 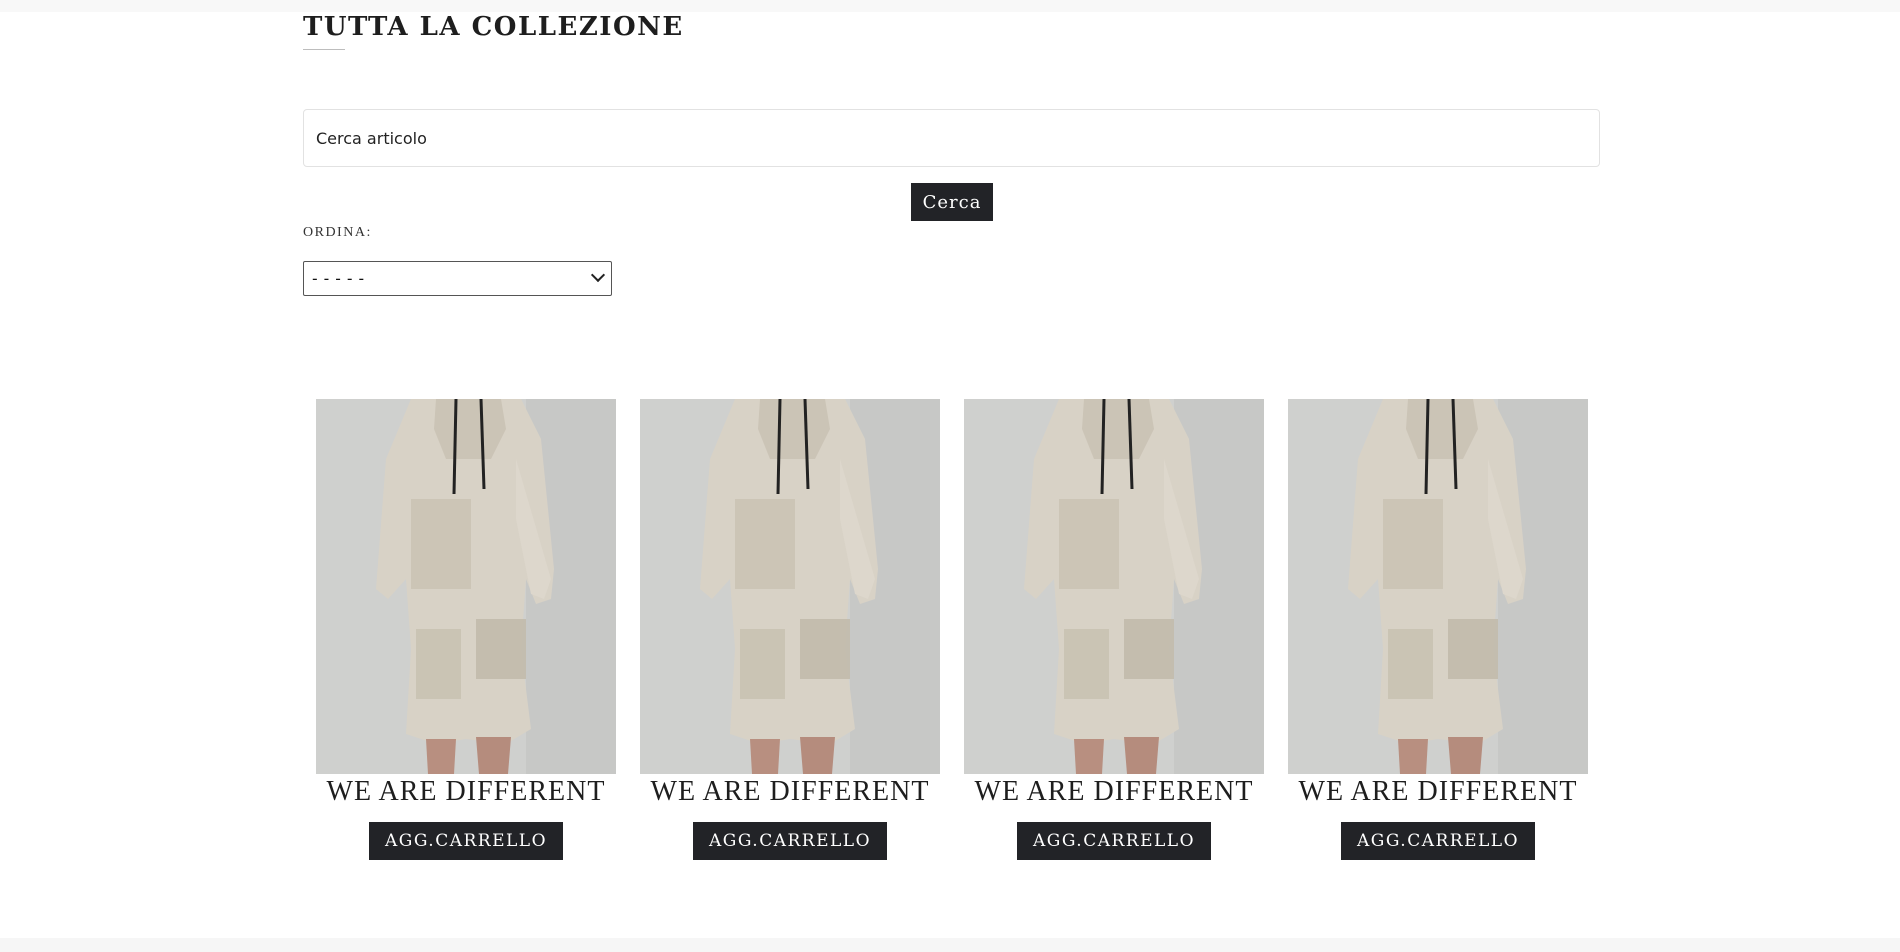 I want to click on search-button: Cerca, so click(x=952, y=202).